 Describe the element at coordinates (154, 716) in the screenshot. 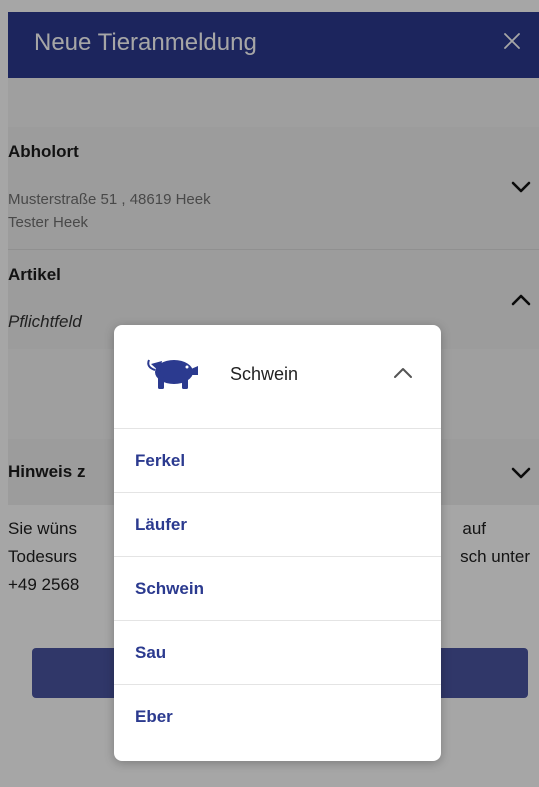

I see `option-label: Eber` at that location.